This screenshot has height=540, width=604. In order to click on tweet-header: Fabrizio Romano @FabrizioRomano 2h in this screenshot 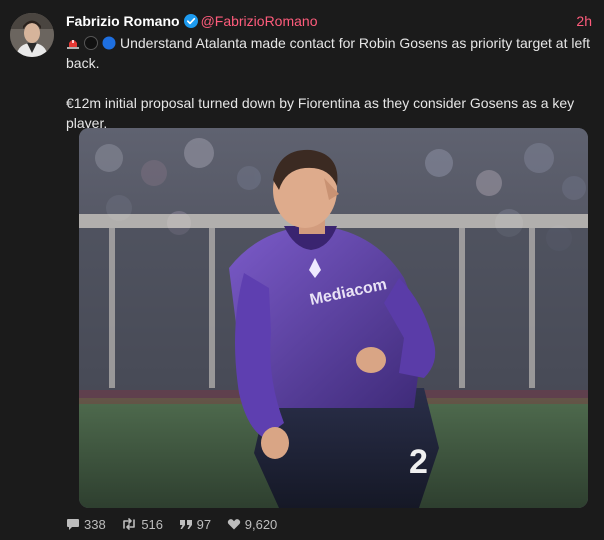, I will do `click(329, 21)`.